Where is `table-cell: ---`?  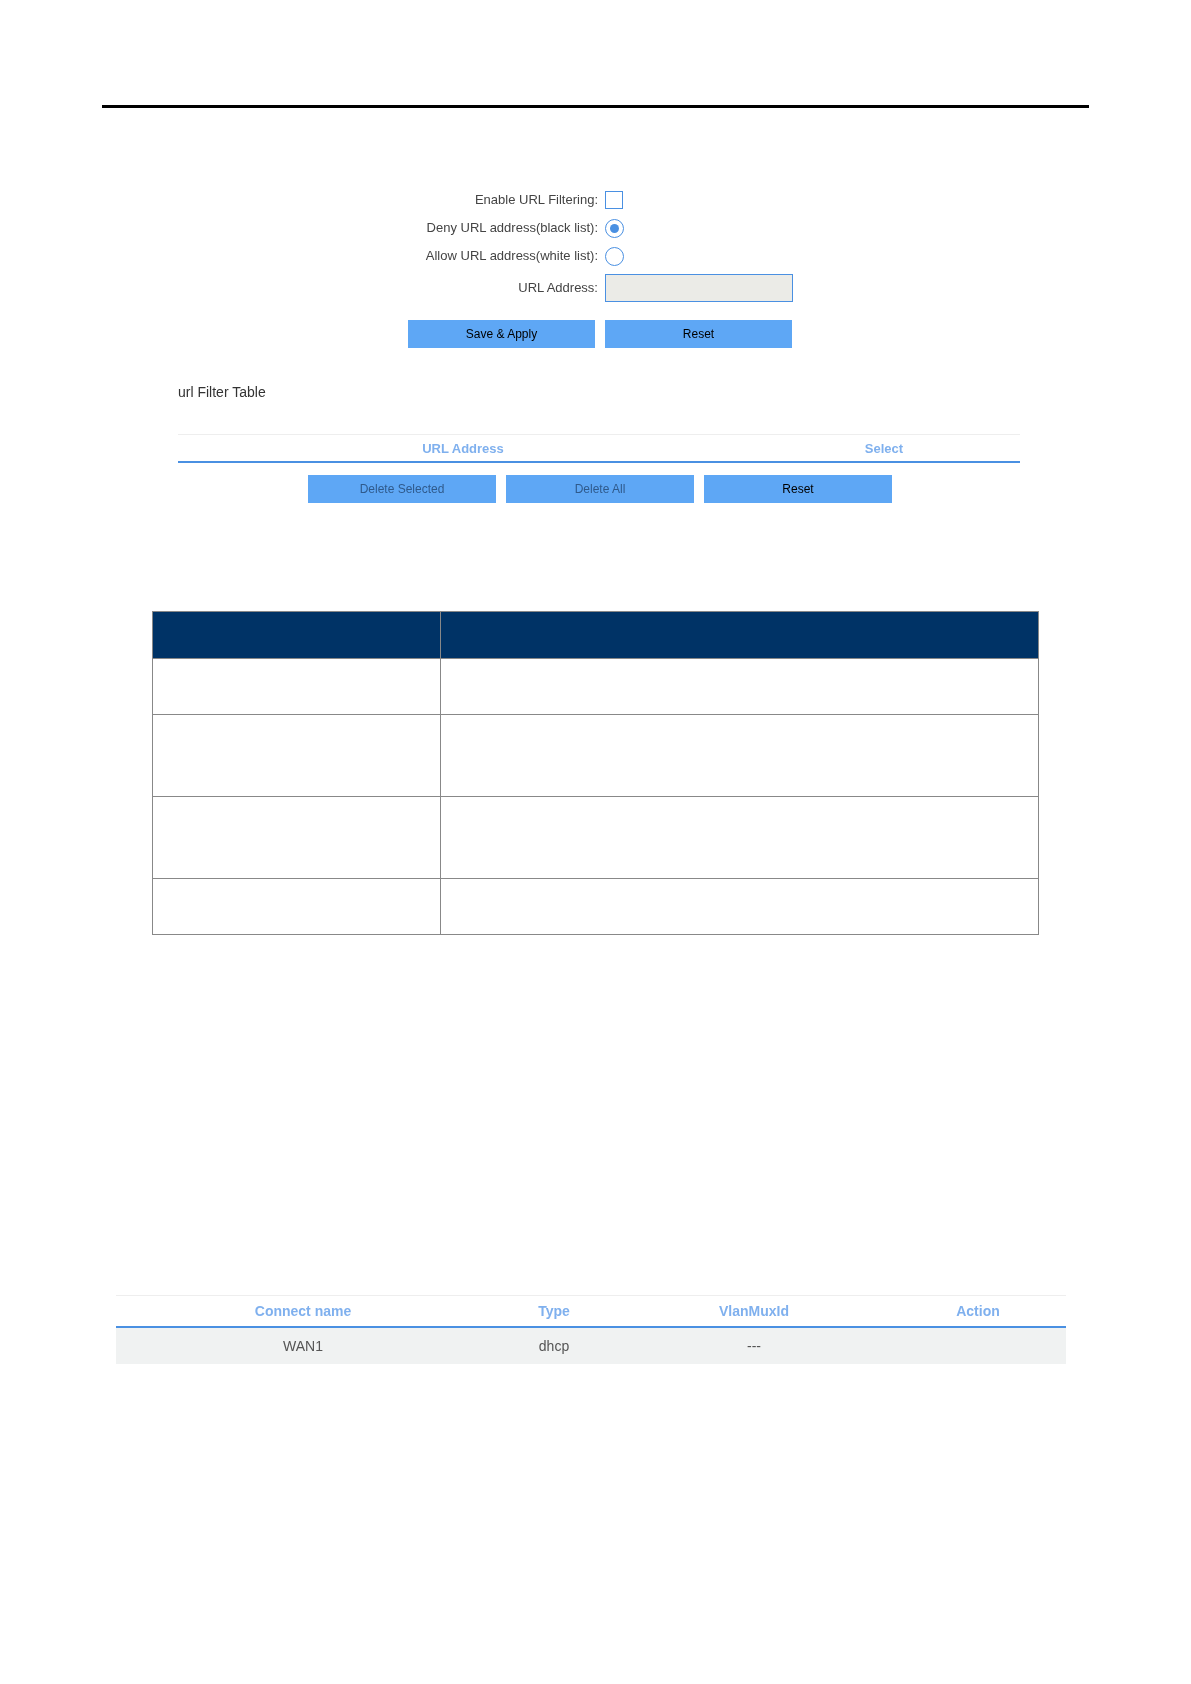 table-cell: --- is located at coordinates (754, 1345).